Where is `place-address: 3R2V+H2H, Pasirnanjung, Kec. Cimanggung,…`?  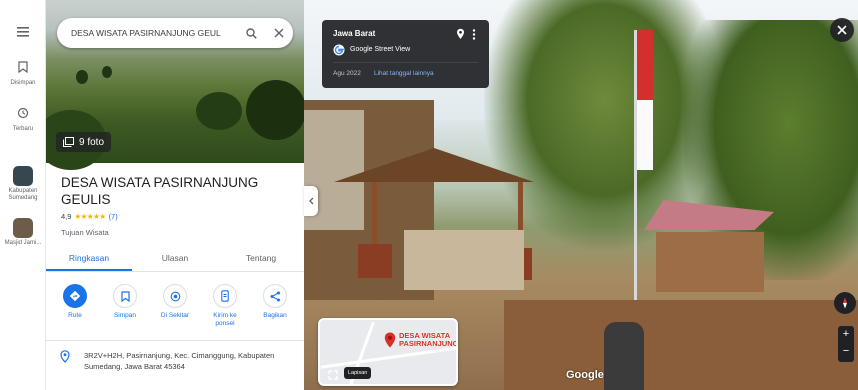 place-address: 3R2V+H2H, Pasirnanjung, Kec. Cimanggung,… is located at coordinates (179, 361).